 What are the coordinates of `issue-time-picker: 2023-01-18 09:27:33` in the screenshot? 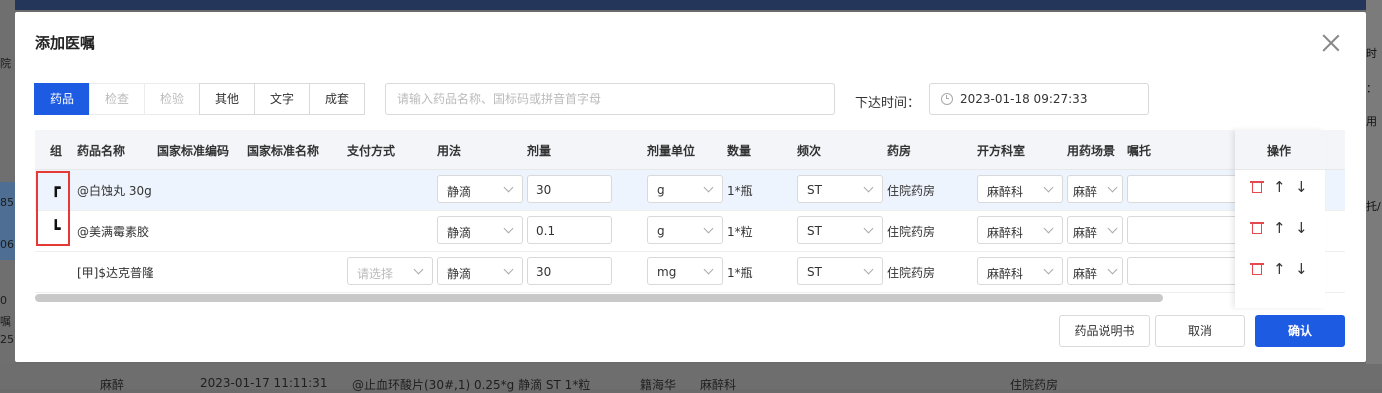 It's located at (1039, 99).